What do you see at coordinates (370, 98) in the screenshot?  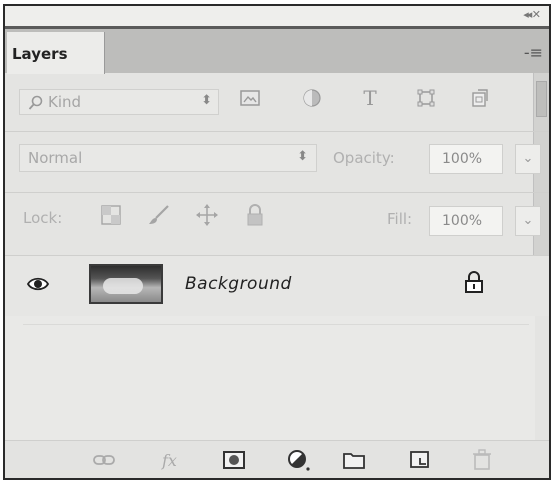 I see `type-filter-icon: T` at bounding box center [370, 98].